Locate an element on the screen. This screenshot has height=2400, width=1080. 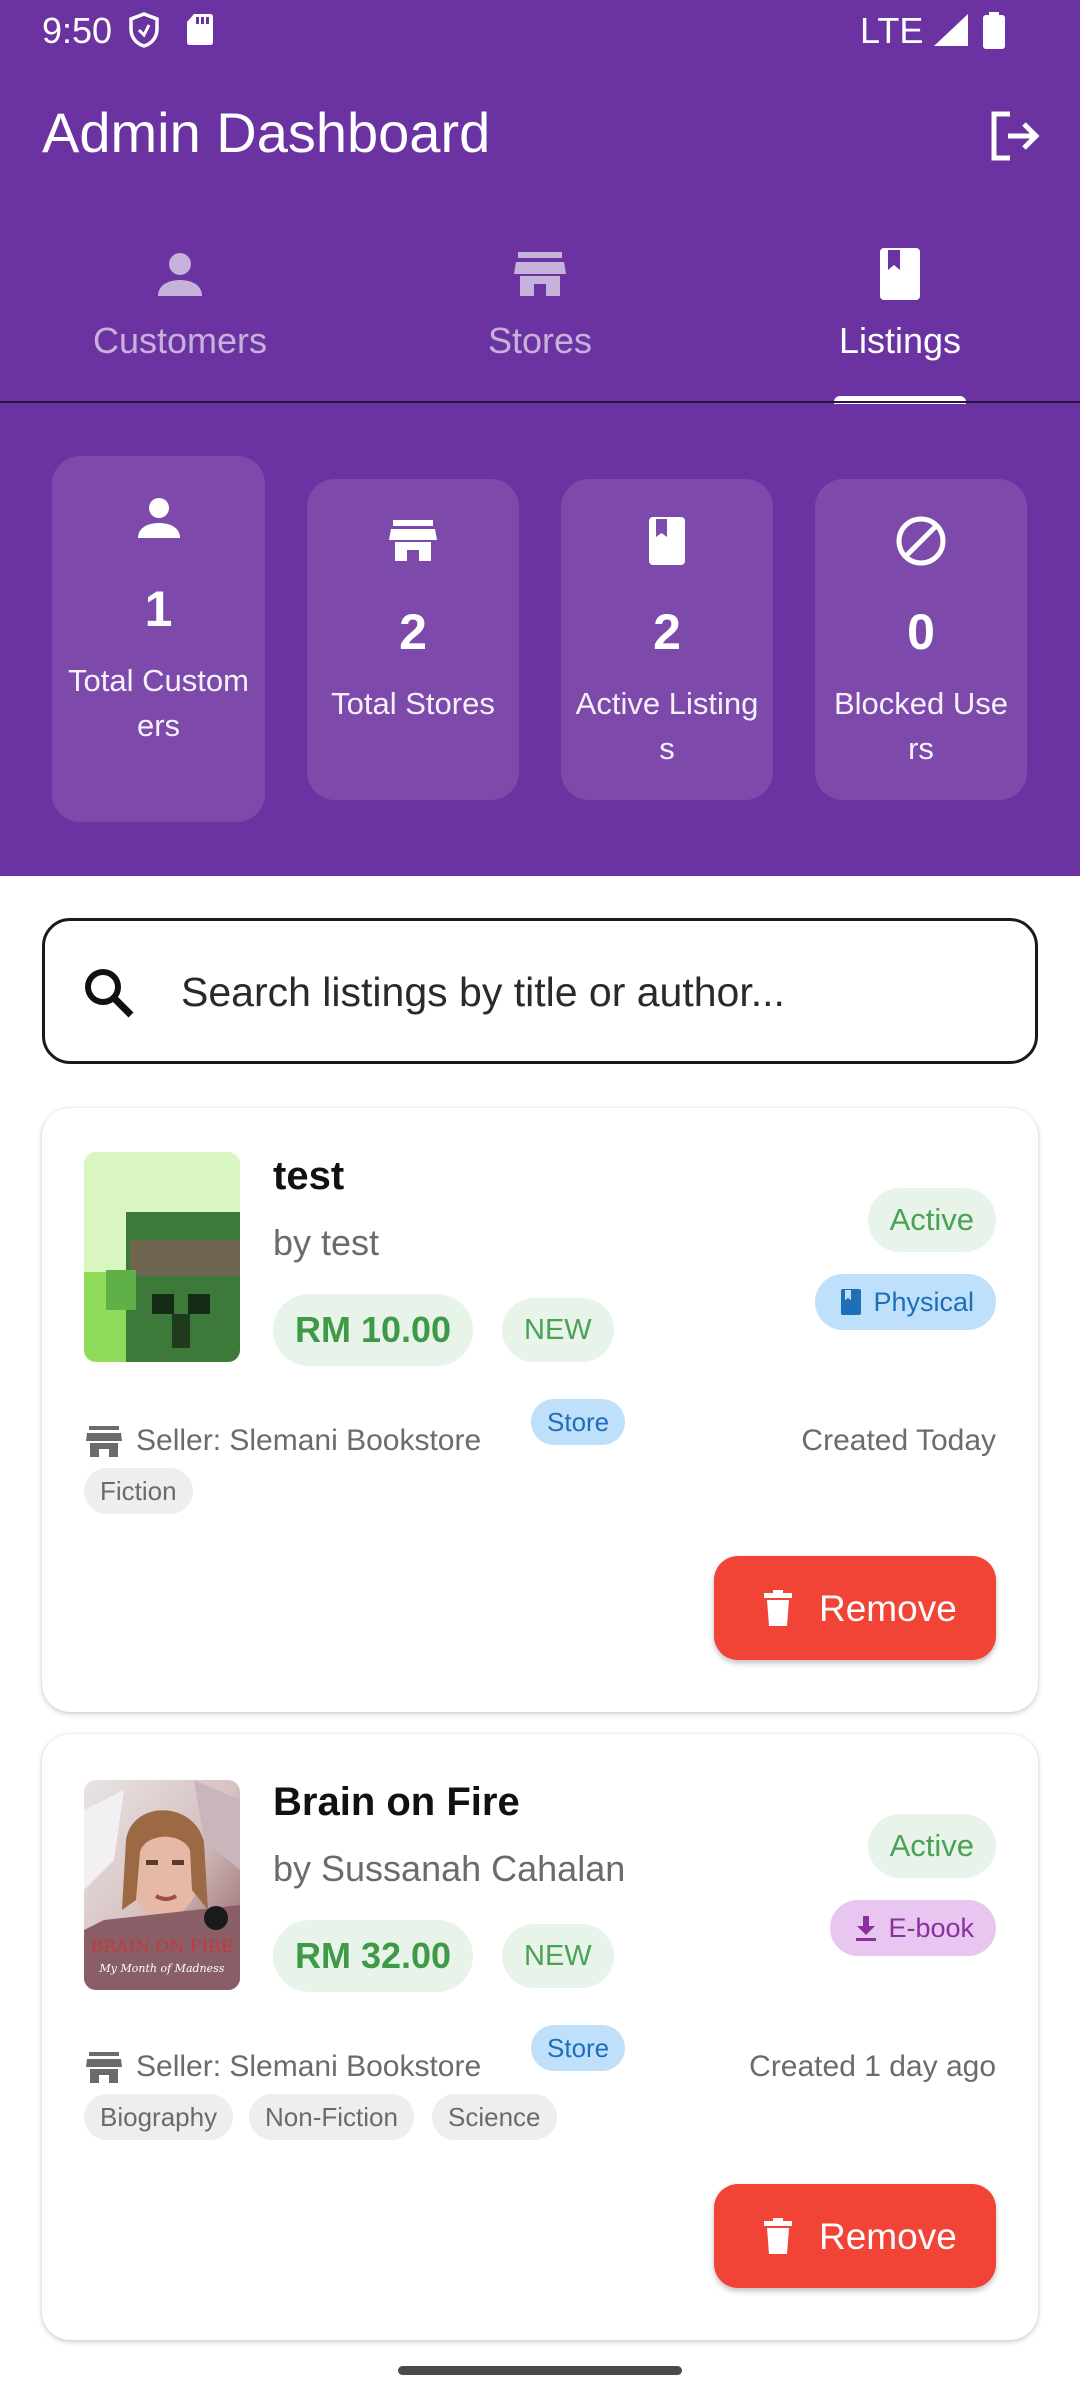
genre-chip: Non-Fiction is located at coordinates (331, 2117).